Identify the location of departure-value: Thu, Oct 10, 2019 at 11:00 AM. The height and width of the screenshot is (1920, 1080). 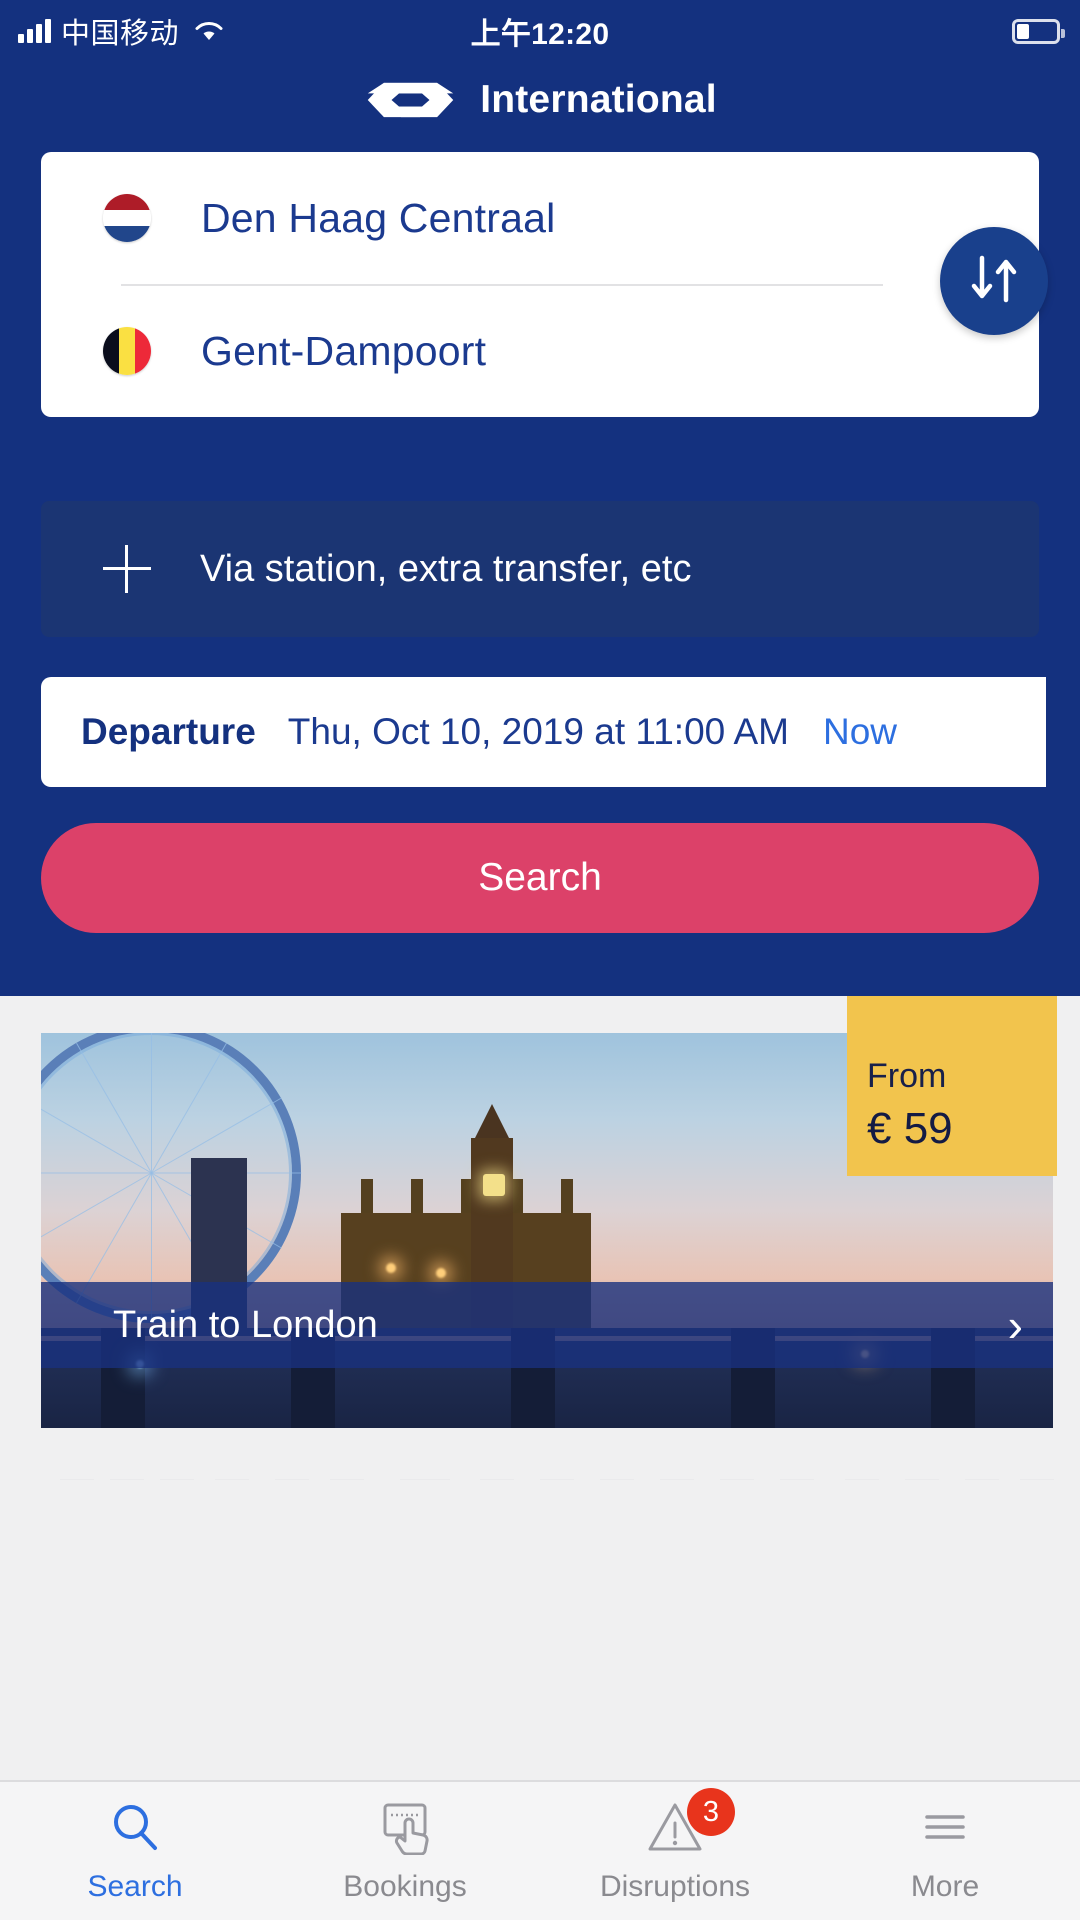
(538, 731).